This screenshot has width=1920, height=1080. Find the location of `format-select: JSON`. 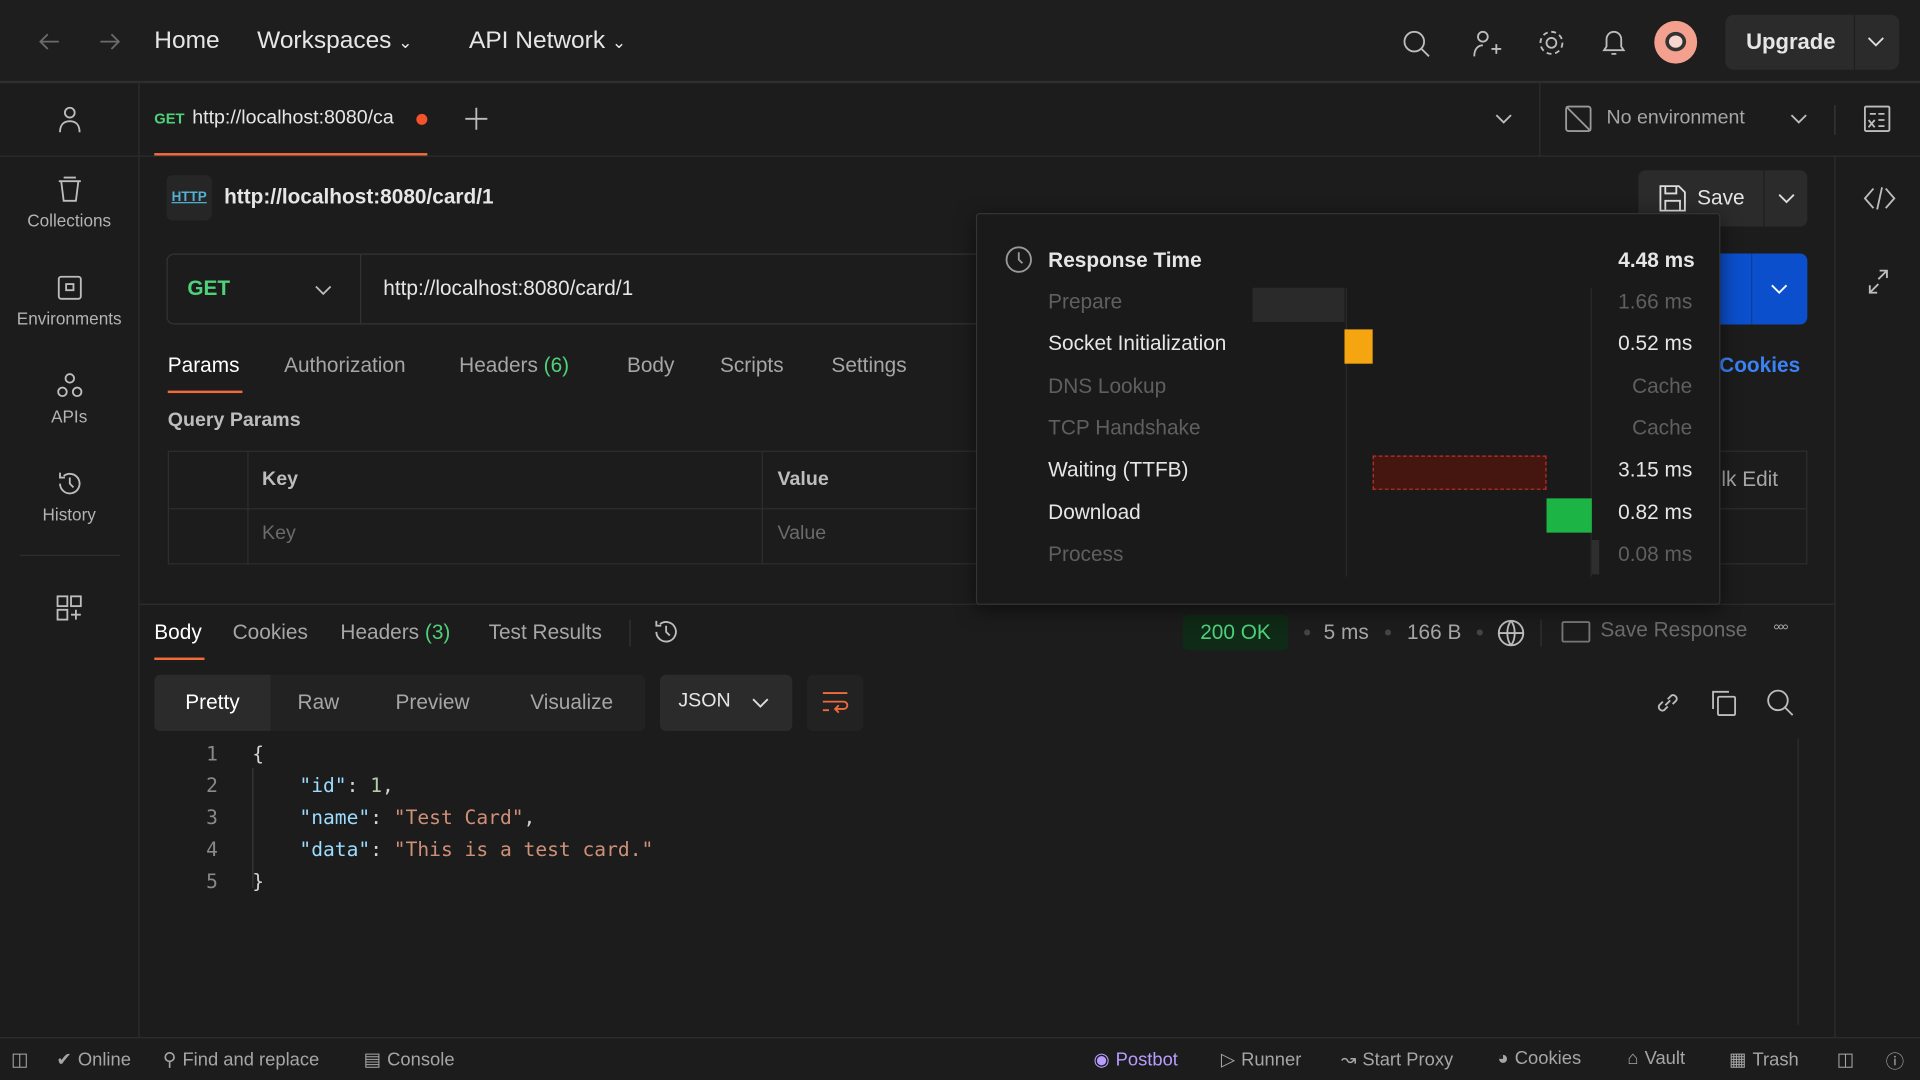

format-select: JSON is located at coordinates (726, 703).